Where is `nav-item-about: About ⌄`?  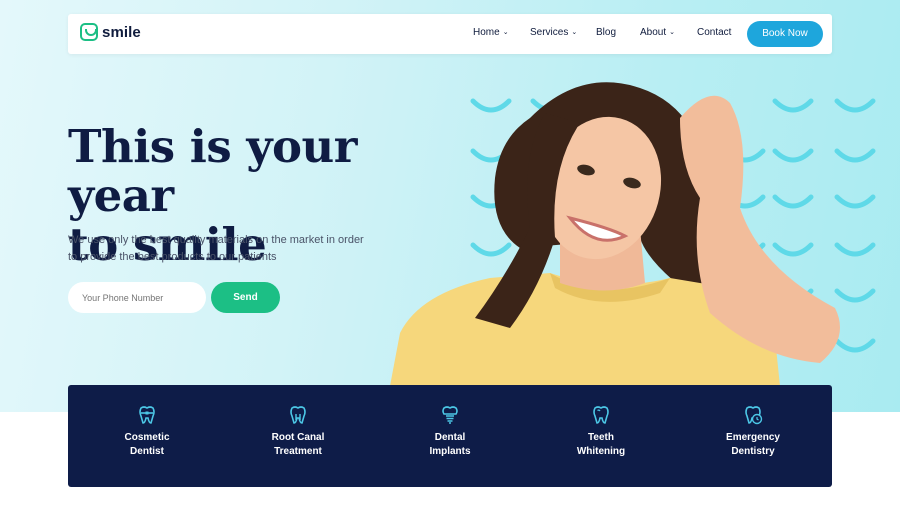 nav-item-about: About ⌄ is located at coordinates (657, 32).